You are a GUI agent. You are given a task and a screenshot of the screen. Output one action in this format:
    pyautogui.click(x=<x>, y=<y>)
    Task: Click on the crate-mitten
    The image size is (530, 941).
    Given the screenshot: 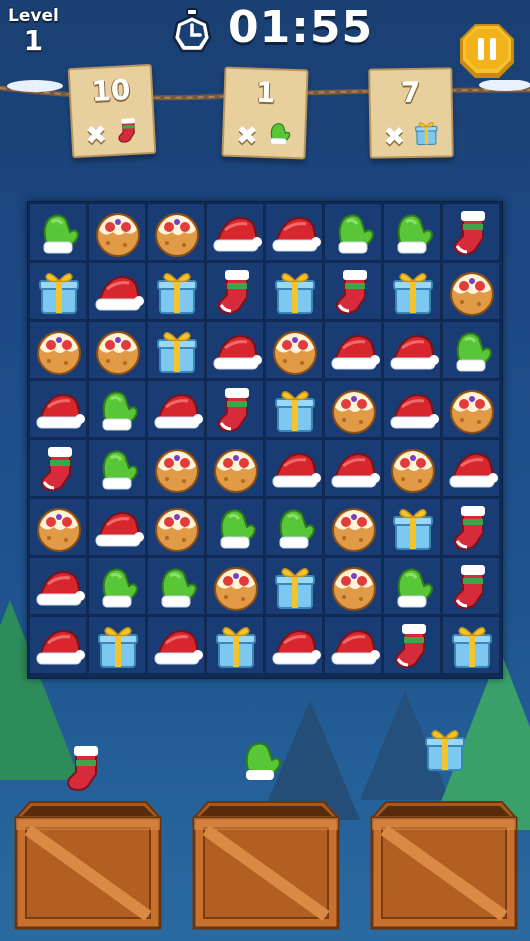 What is the action you would take?
    pyautogui.click(x=266, y=865)
    